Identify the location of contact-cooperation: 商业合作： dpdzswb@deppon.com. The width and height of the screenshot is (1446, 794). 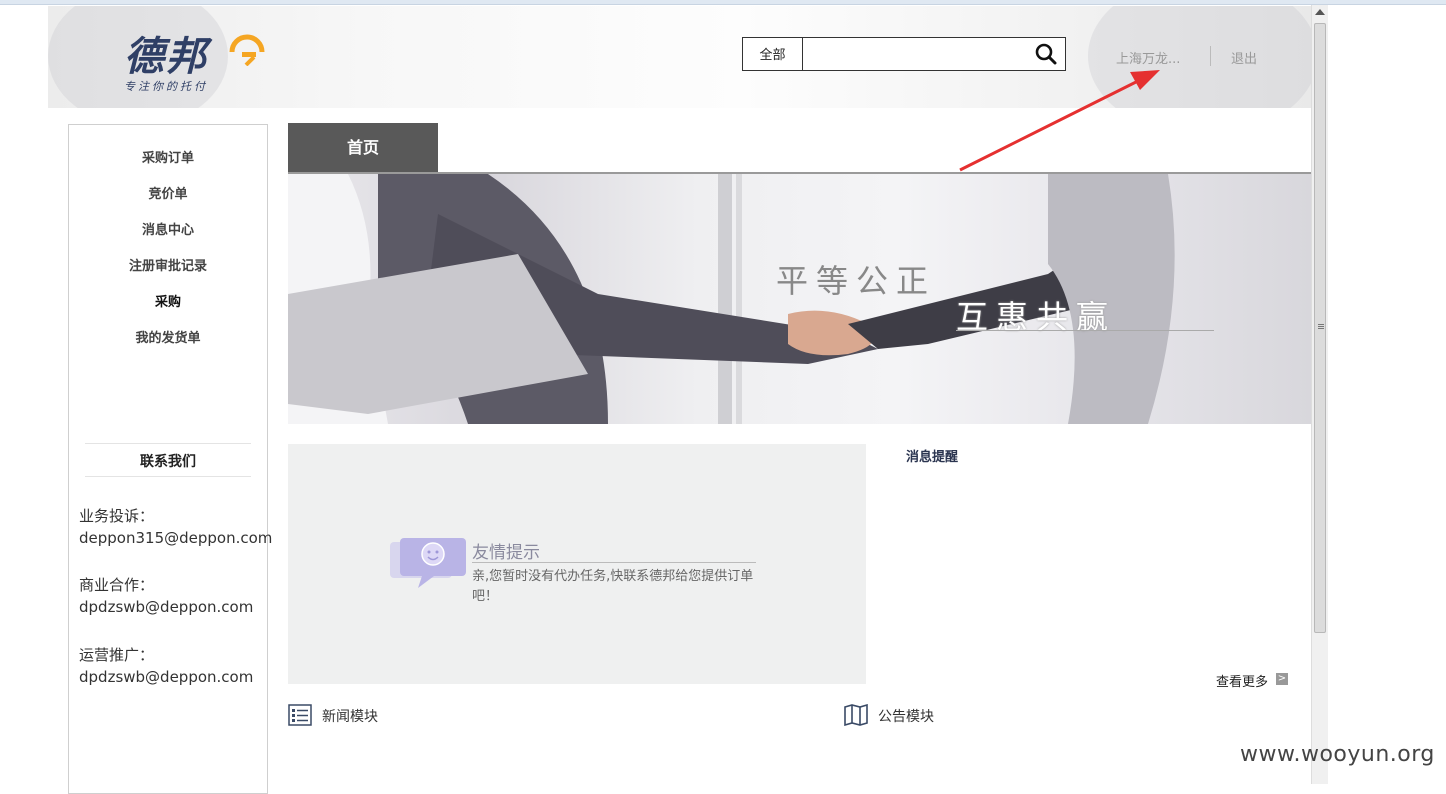
(166, 596).